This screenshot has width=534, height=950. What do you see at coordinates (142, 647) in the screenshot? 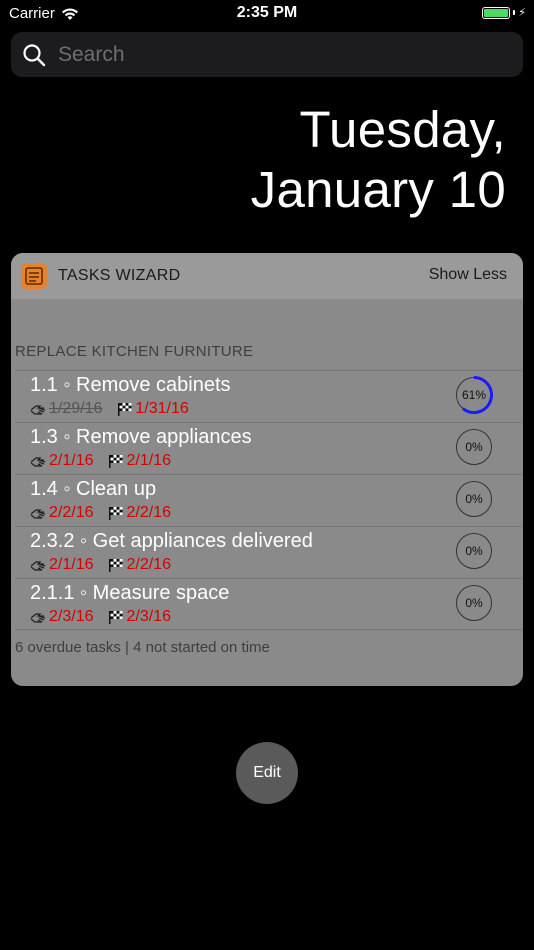
I see `widget-footer-summary: 6 overdue tasks | 4 not started on time` at bounding box center [142, 647].